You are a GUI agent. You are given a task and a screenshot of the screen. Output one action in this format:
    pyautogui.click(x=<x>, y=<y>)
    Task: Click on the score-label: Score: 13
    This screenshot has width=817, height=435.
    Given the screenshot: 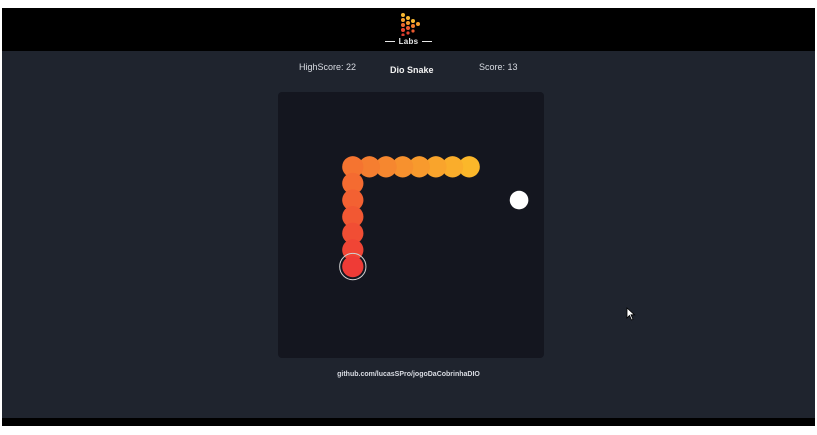 What is the action you would take?
    pyautogui.click(x=498, y=67)
    